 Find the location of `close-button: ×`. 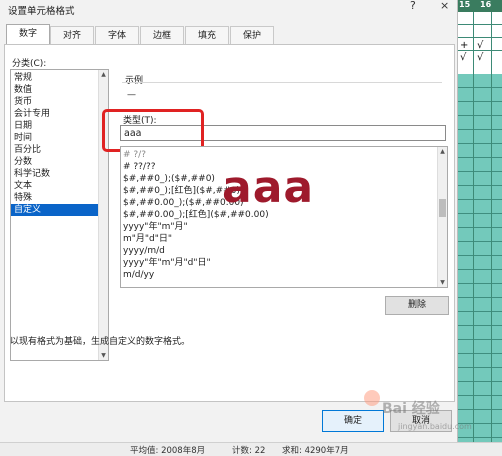

close-button: × is located at coordinates (444, 6).